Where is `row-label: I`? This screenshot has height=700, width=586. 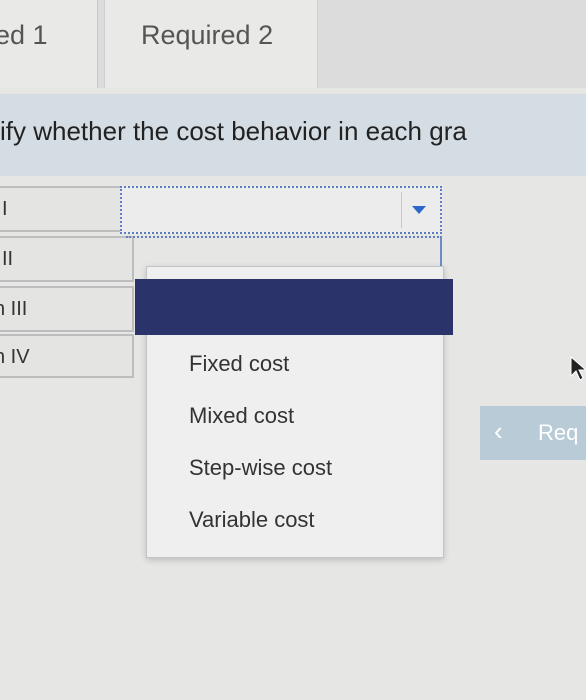
row-label: I is located at coordinates (5, 209).